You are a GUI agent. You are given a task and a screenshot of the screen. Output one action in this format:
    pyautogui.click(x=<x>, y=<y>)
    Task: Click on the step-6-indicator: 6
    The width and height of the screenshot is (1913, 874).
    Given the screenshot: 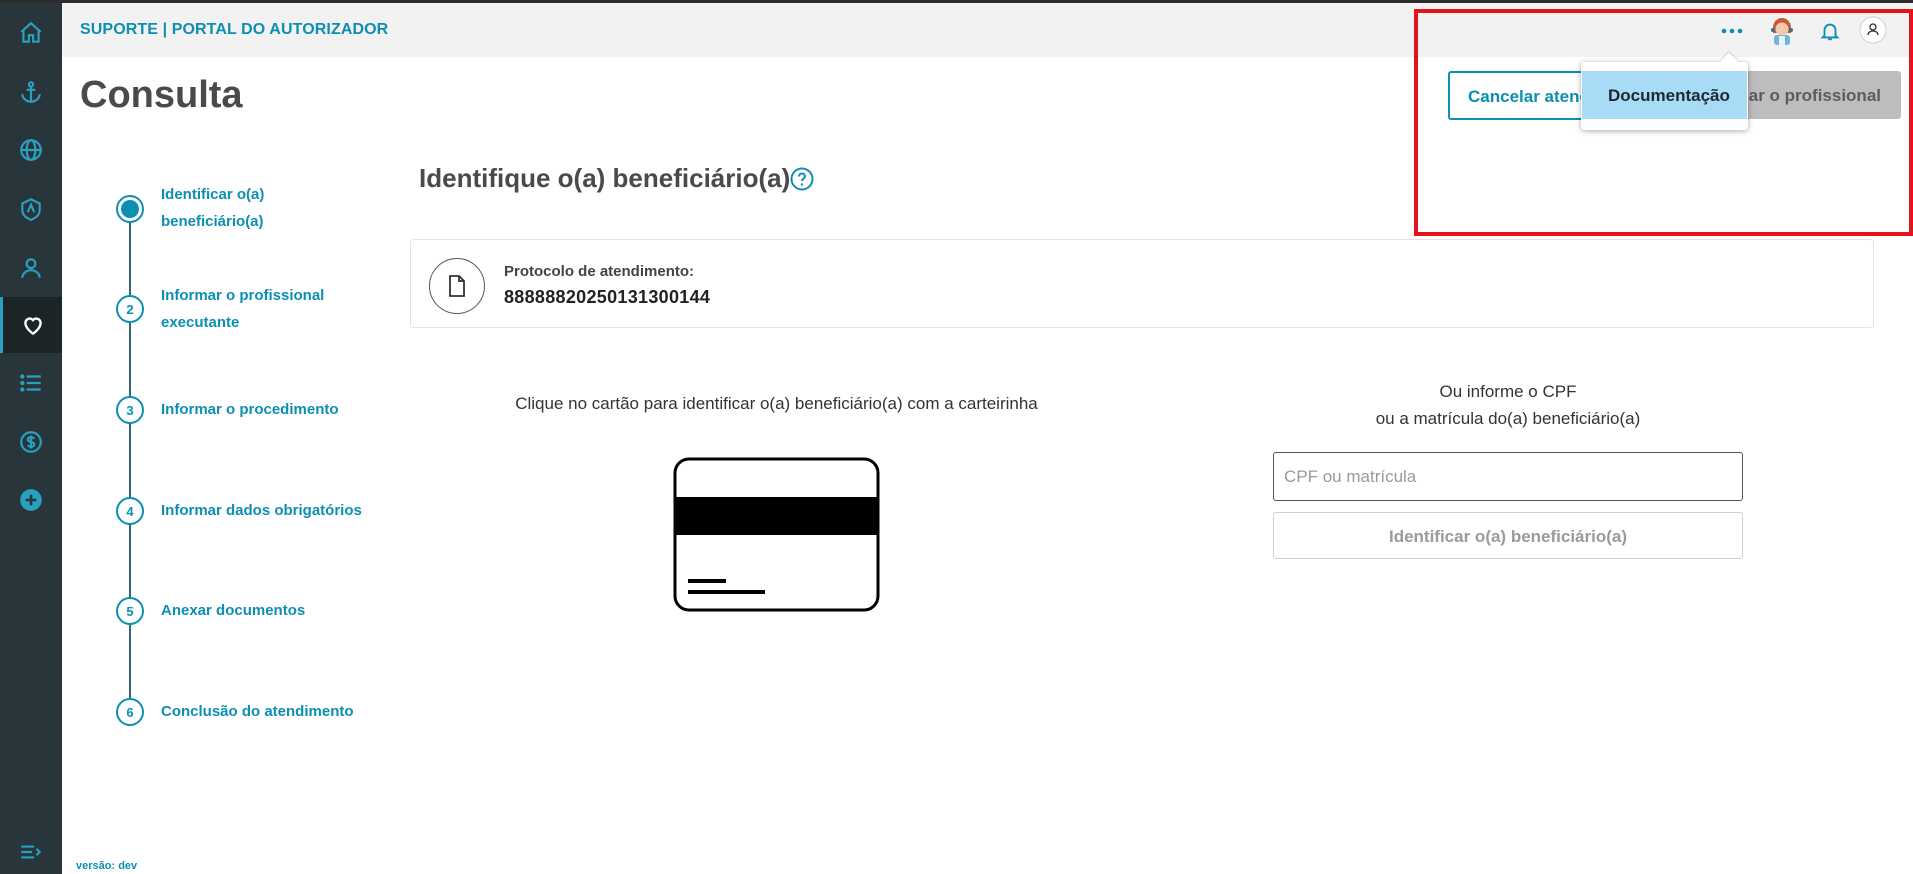 What is the action you would take?
    pyautogui.click(x=130, y=712)
    